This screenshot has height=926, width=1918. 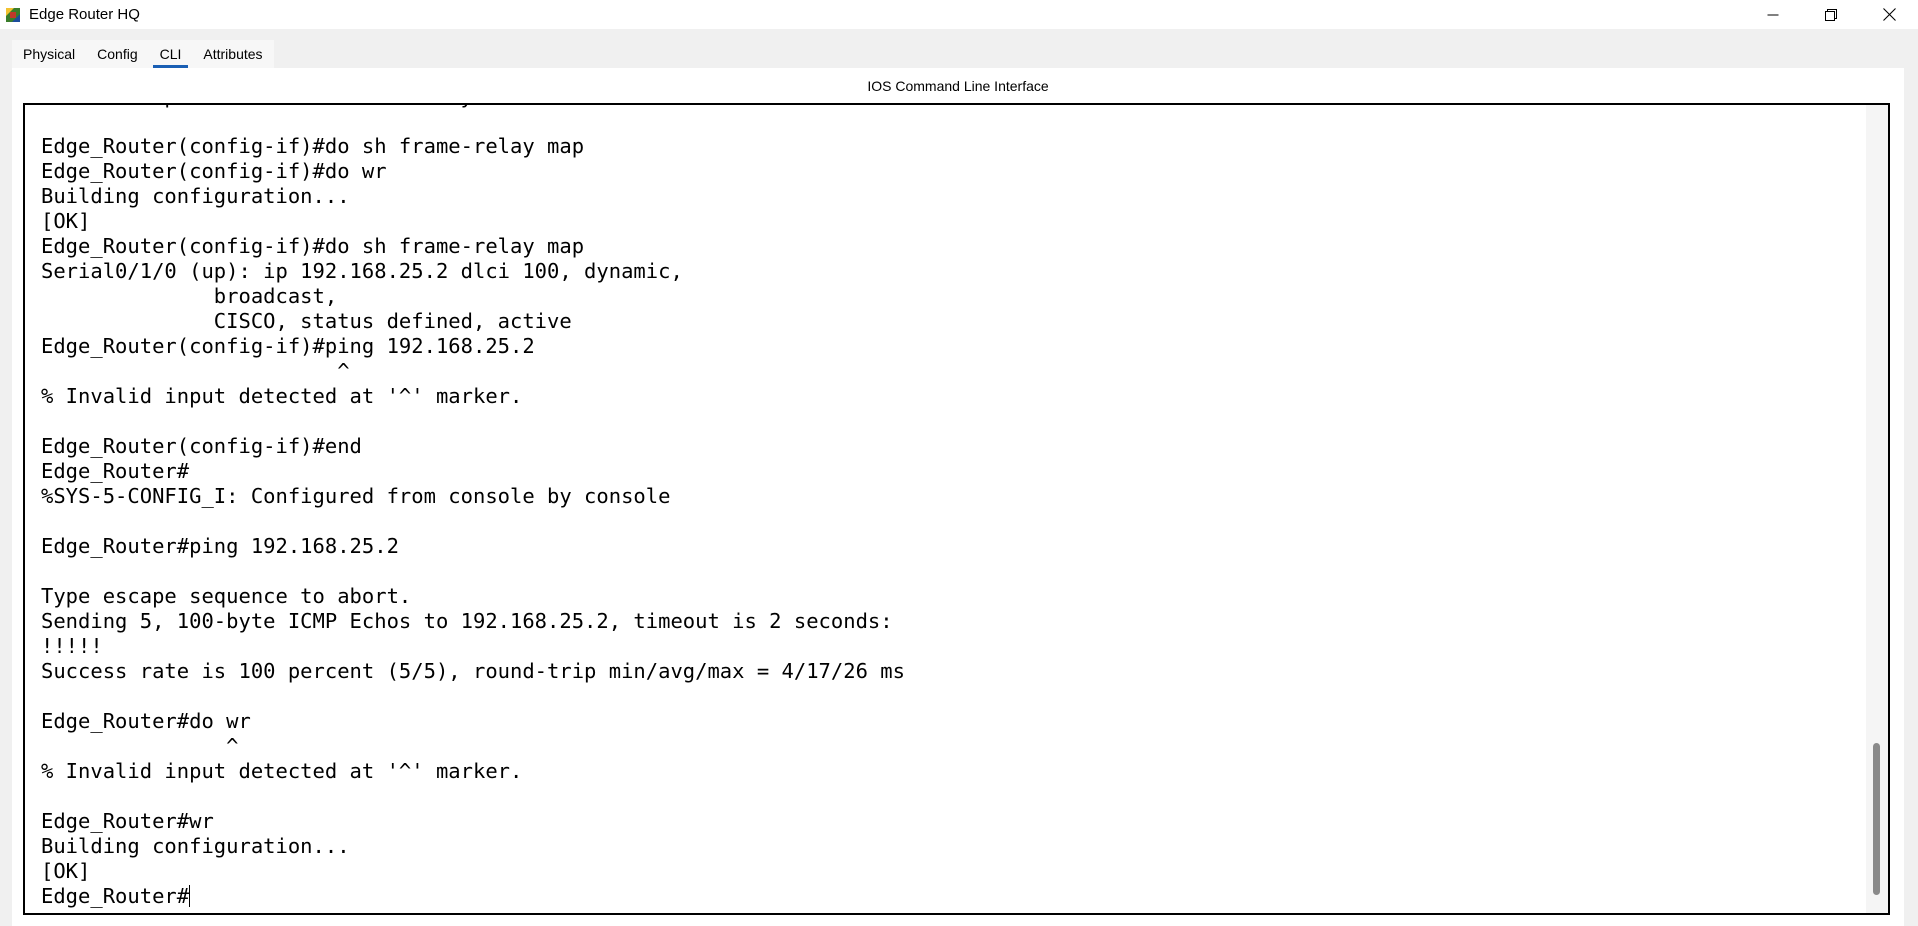 What do you see at coordinates (201, 446) in the screenshot?
I see `terminal-line: Edge_Router(config-if)#end` at bounding box center [201, 446].